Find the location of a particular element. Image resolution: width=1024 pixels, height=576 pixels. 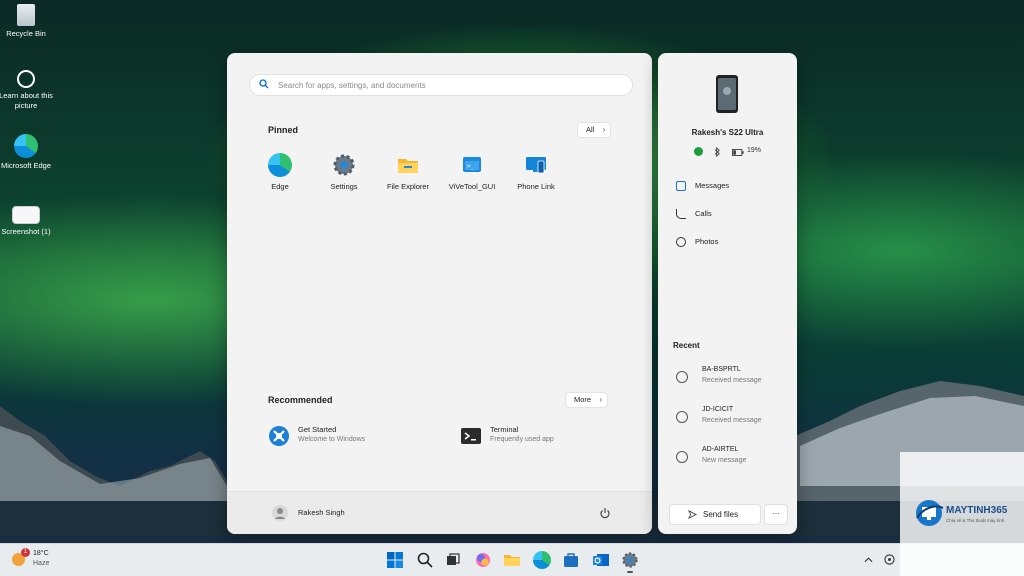

watermark-tagline: Chia sẻ & Thủ thuật máy tính is located at coordinates (975, 520).